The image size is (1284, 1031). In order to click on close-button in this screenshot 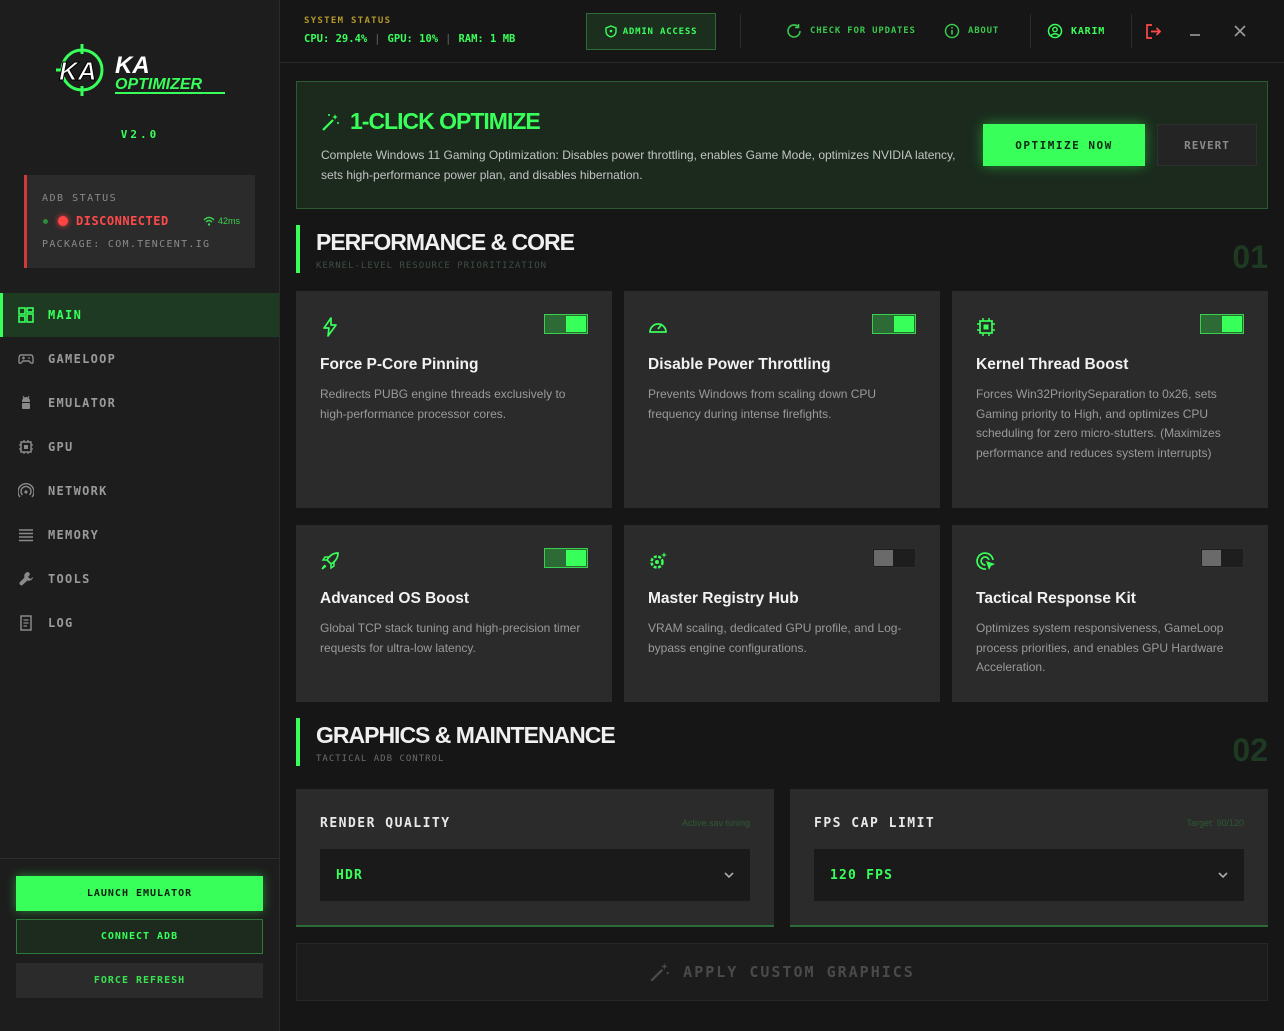, I will do `click(1240, 31)`.